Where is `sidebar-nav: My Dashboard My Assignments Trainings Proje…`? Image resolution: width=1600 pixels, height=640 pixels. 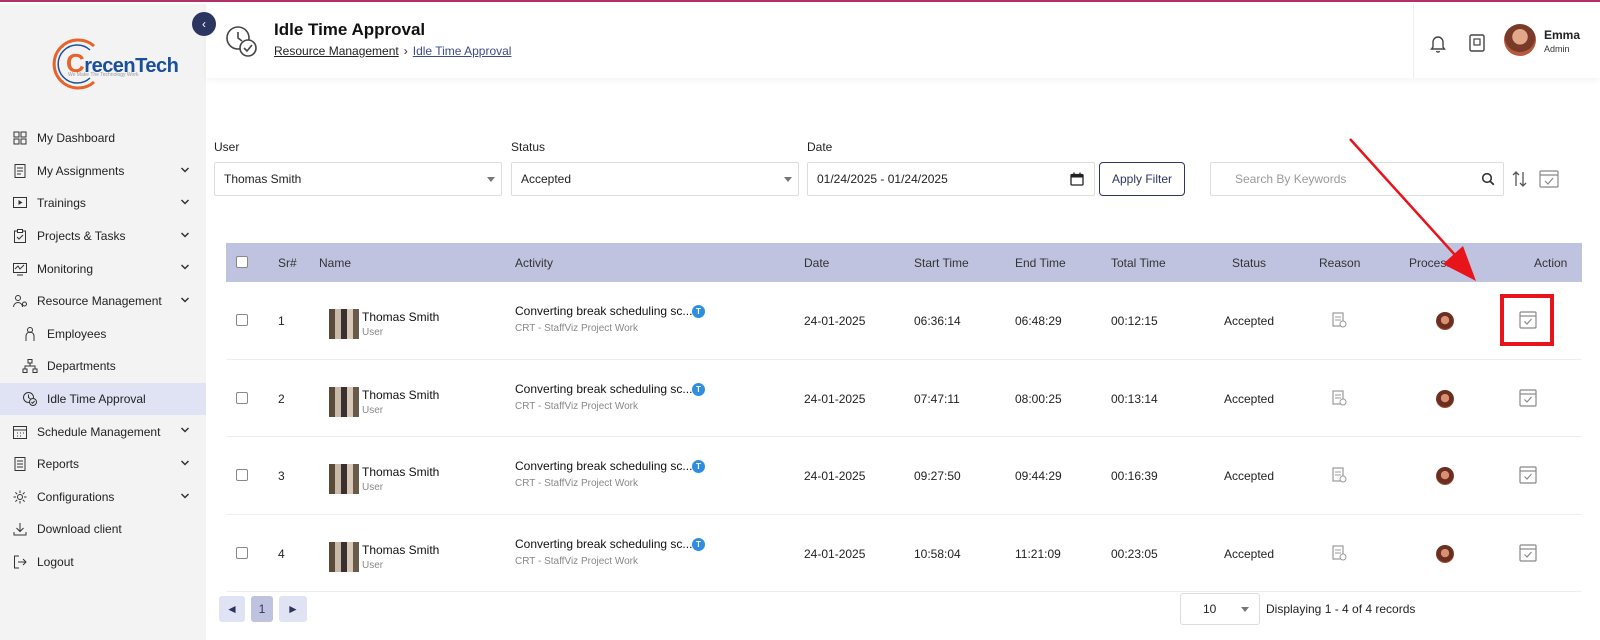
sidebar-nav: My Dashboard My Assignments Trainings Proje… is located at coordinates (103, 350).